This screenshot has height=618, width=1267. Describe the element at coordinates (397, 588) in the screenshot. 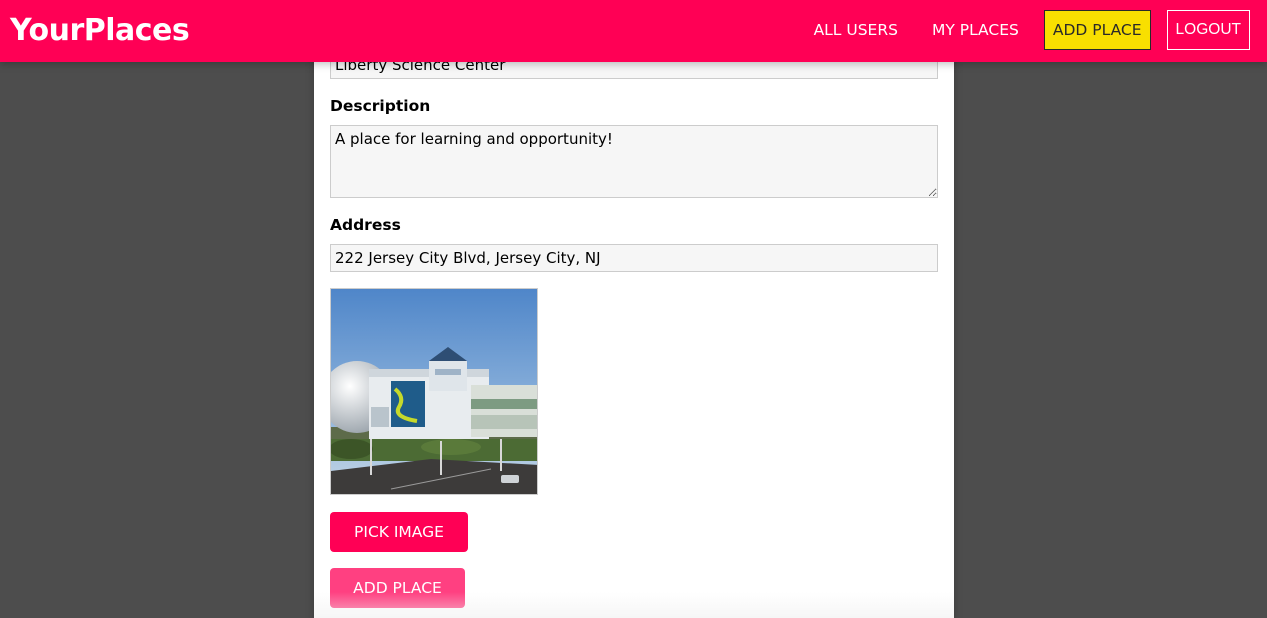

I see `add-place-submit-button: ADD PLACE` at that location.